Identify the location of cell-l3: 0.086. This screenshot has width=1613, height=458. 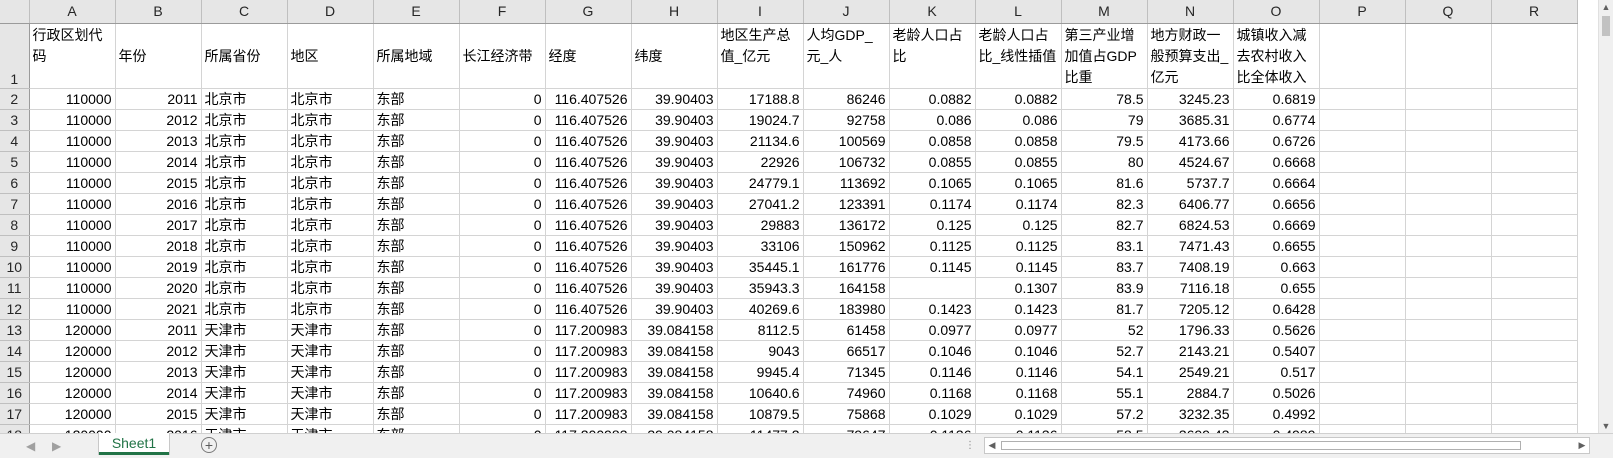
(1018, 120).